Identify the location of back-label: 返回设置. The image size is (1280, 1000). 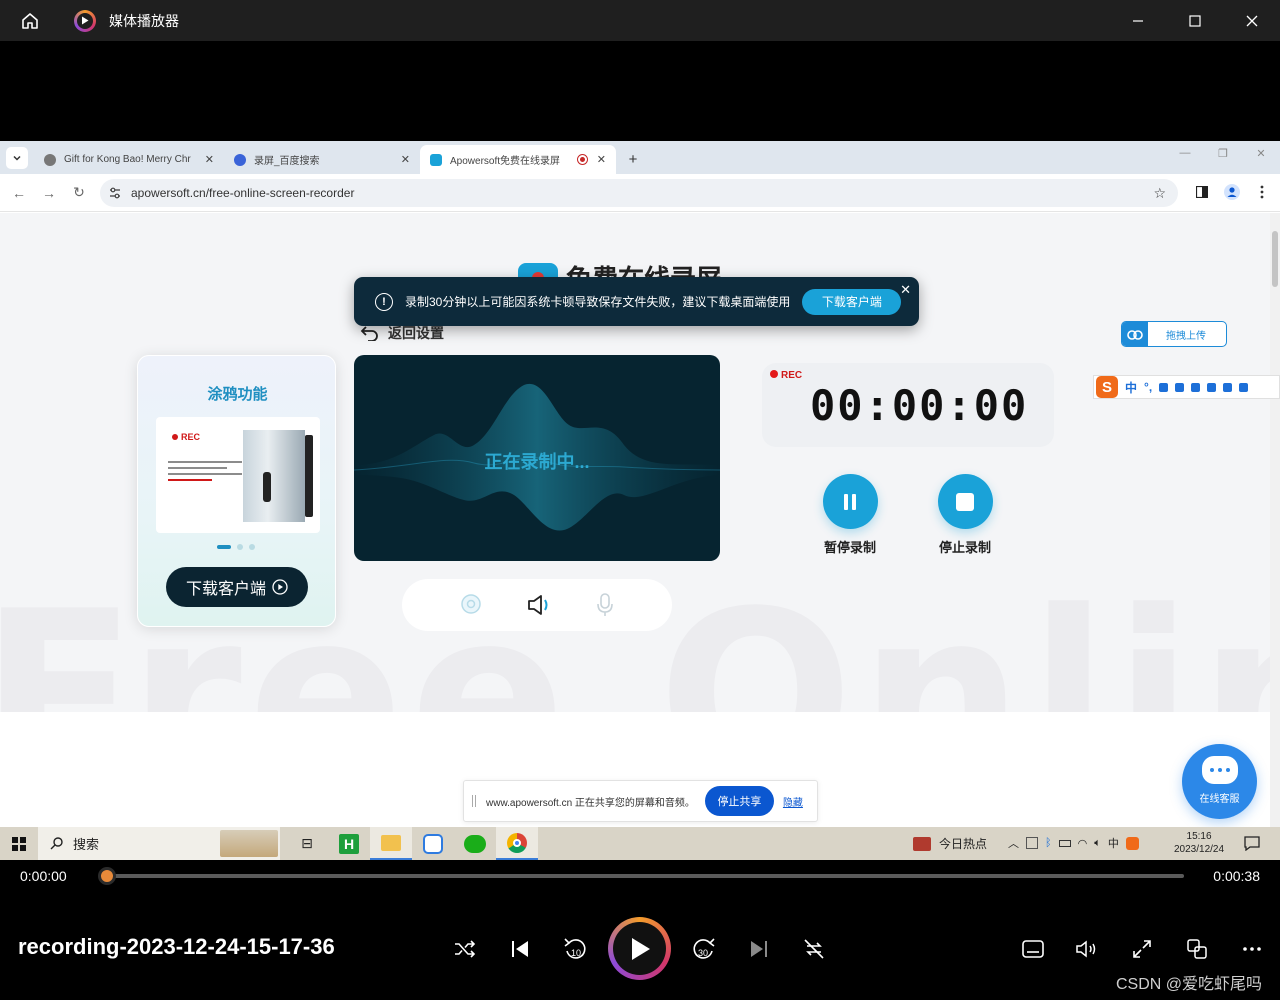
(416, 333).